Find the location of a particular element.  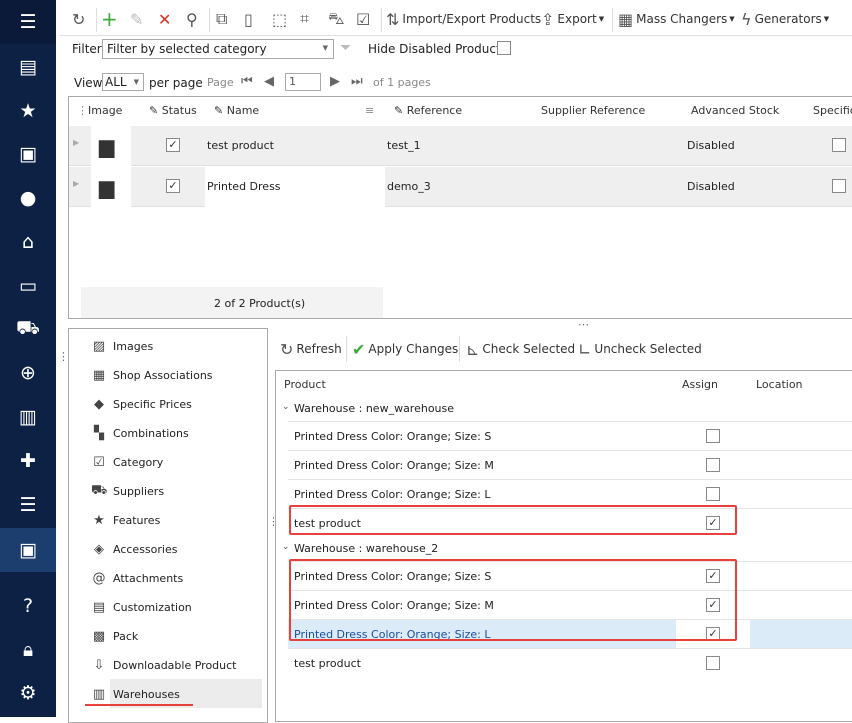

apply-changes-button: ✔ Apply Changes is located at coordinates (405, 349).